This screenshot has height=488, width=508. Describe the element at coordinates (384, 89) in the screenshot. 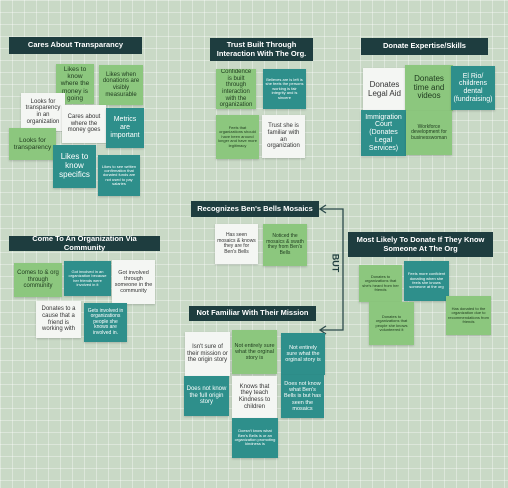

I see `expertise-note-1: Donates Legal Aid` at that location.